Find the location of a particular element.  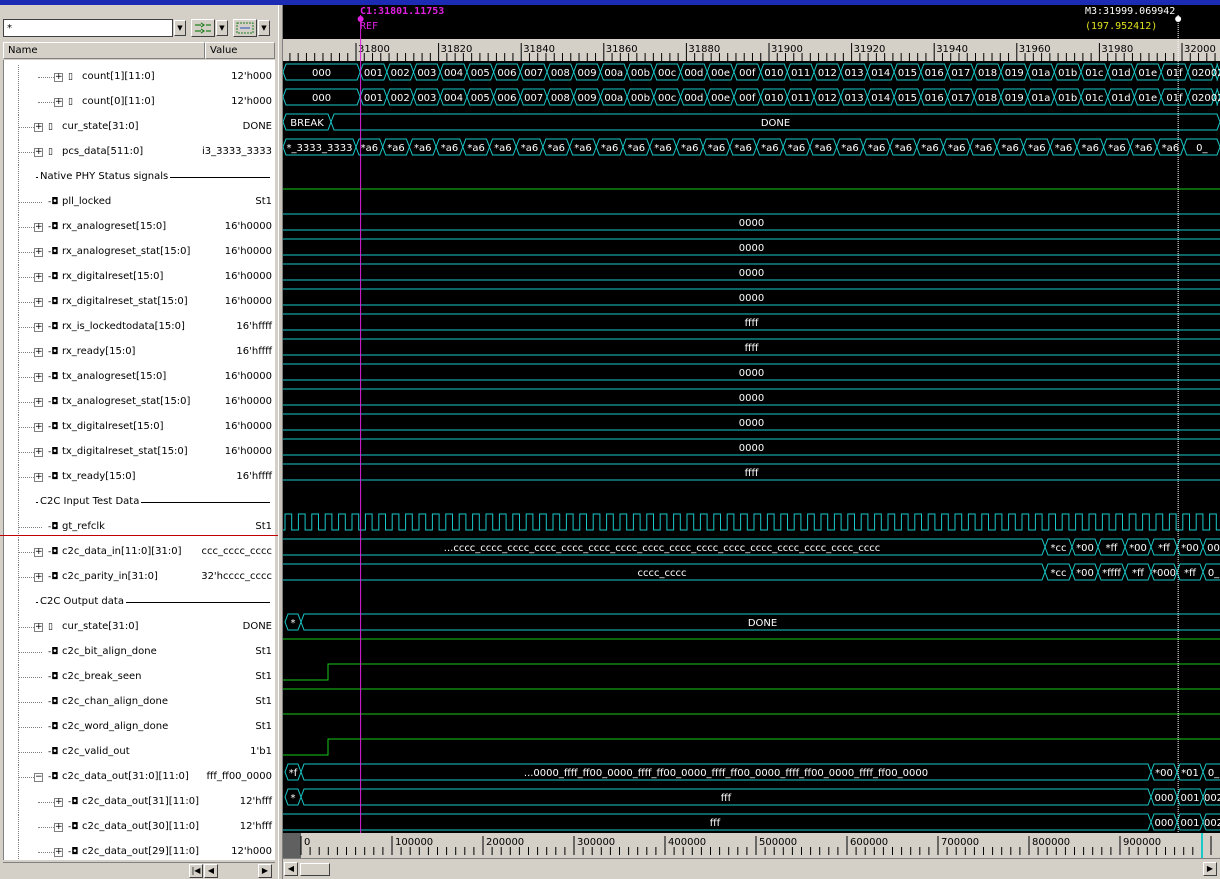

signal-row: + -◘ tx_ready[15:0] 16'hffff is located at coordinates (139, 477).